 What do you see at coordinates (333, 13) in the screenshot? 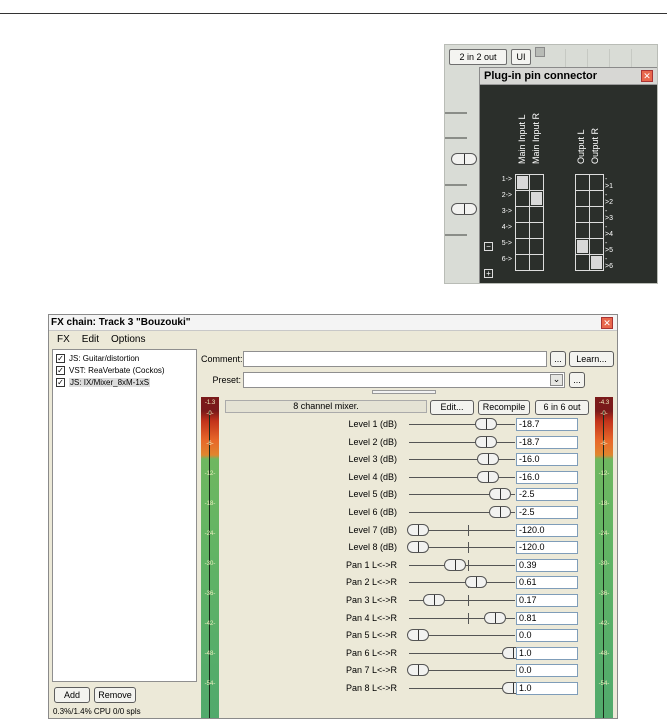
I see `page-divider` at bounding box center [333, 13].